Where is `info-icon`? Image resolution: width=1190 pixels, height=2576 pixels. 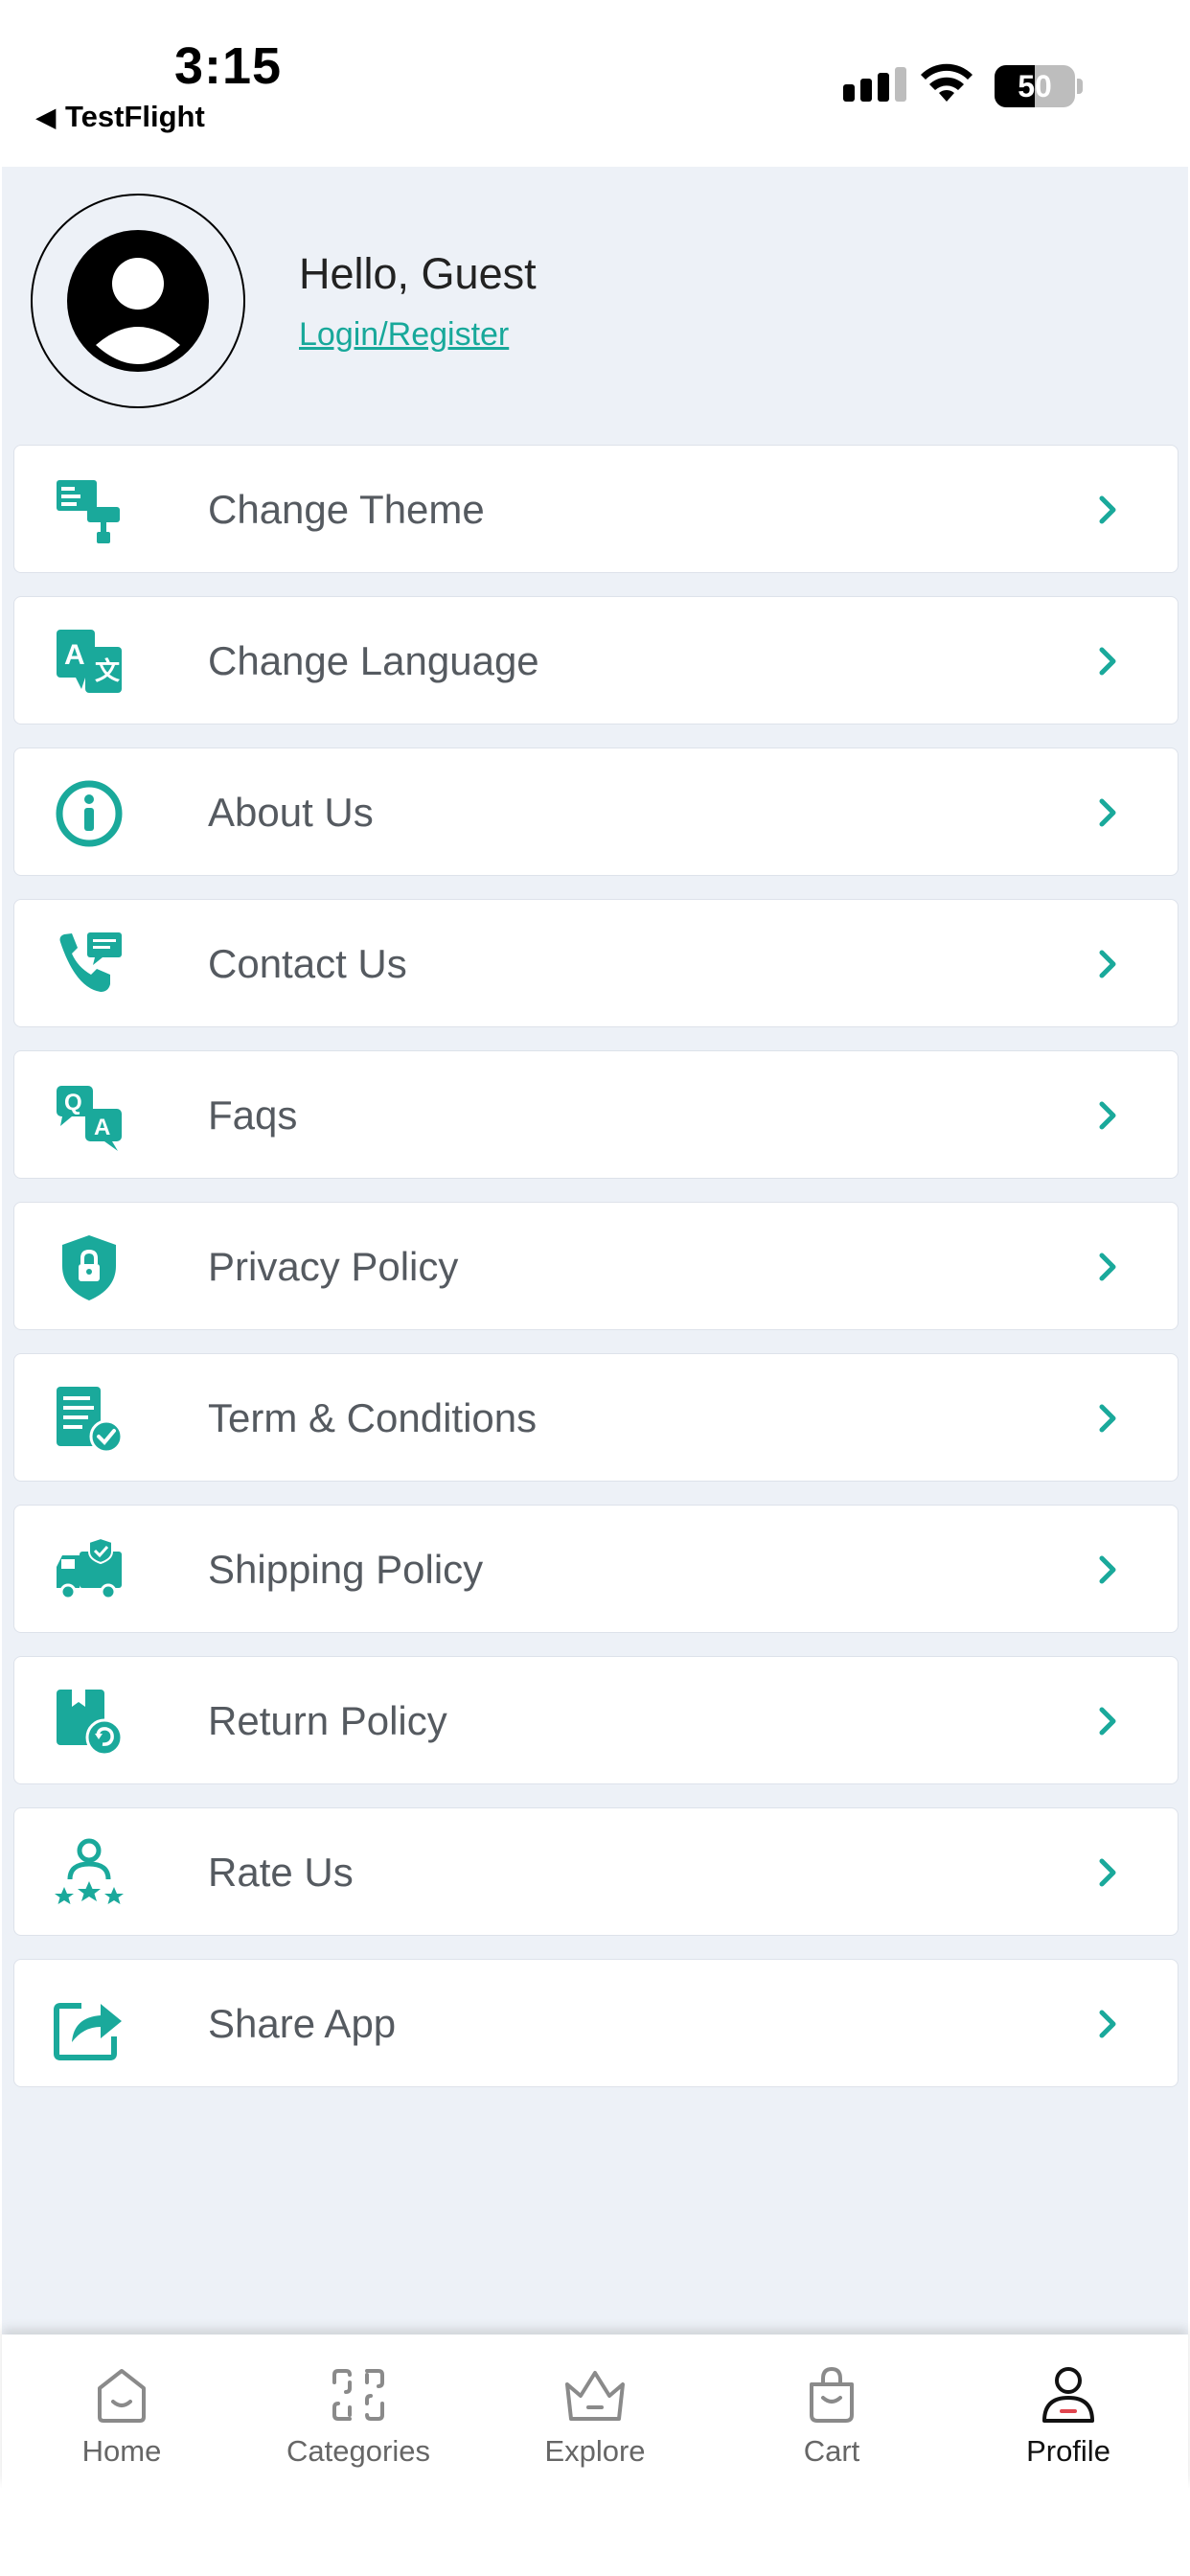 info-icon is located at coordinates (89, 813).